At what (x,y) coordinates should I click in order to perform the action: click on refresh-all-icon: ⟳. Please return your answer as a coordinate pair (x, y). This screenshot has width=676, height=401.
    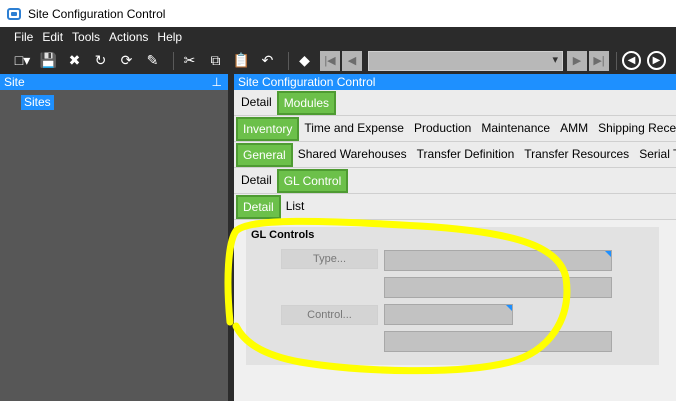
    Looking at the image, I should click on (126, 61).